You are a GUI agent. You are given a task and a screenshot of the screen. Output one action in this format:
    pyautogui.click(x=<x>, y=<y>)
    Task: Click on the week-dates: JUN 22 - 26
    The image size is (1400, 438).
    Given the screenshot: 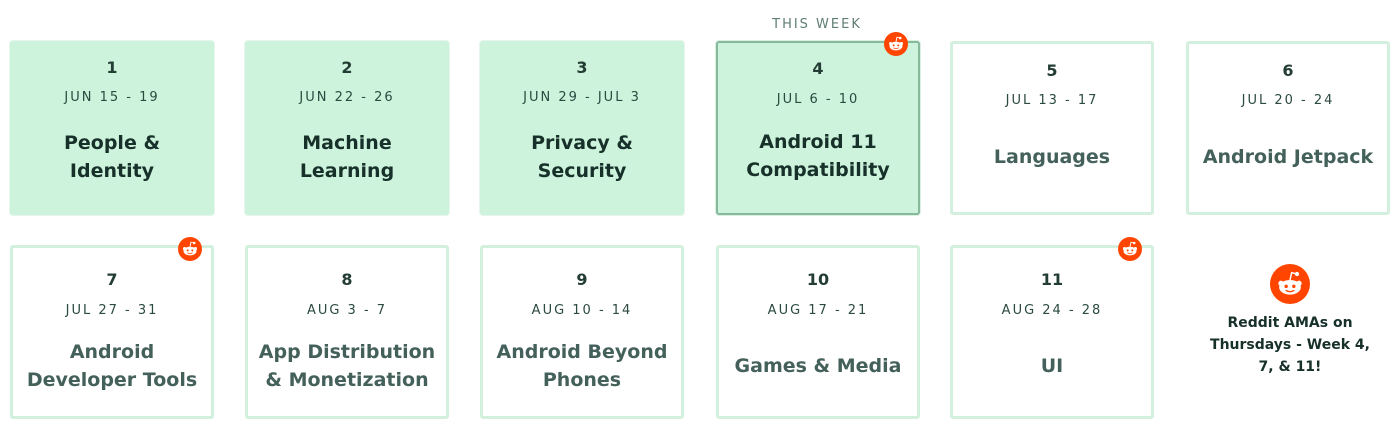 What is the action you would take?
    pyautogui.click(x=347, y=97)
    